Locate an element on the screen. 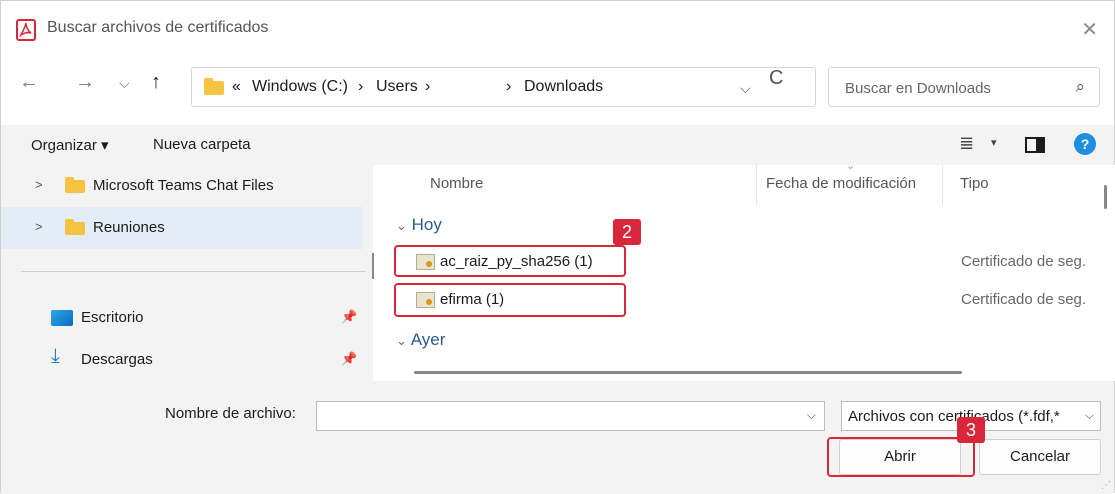 The height and width of the screenshot is (494, 1115). step-badge-3: 3 is located at coordinates (971, 430).